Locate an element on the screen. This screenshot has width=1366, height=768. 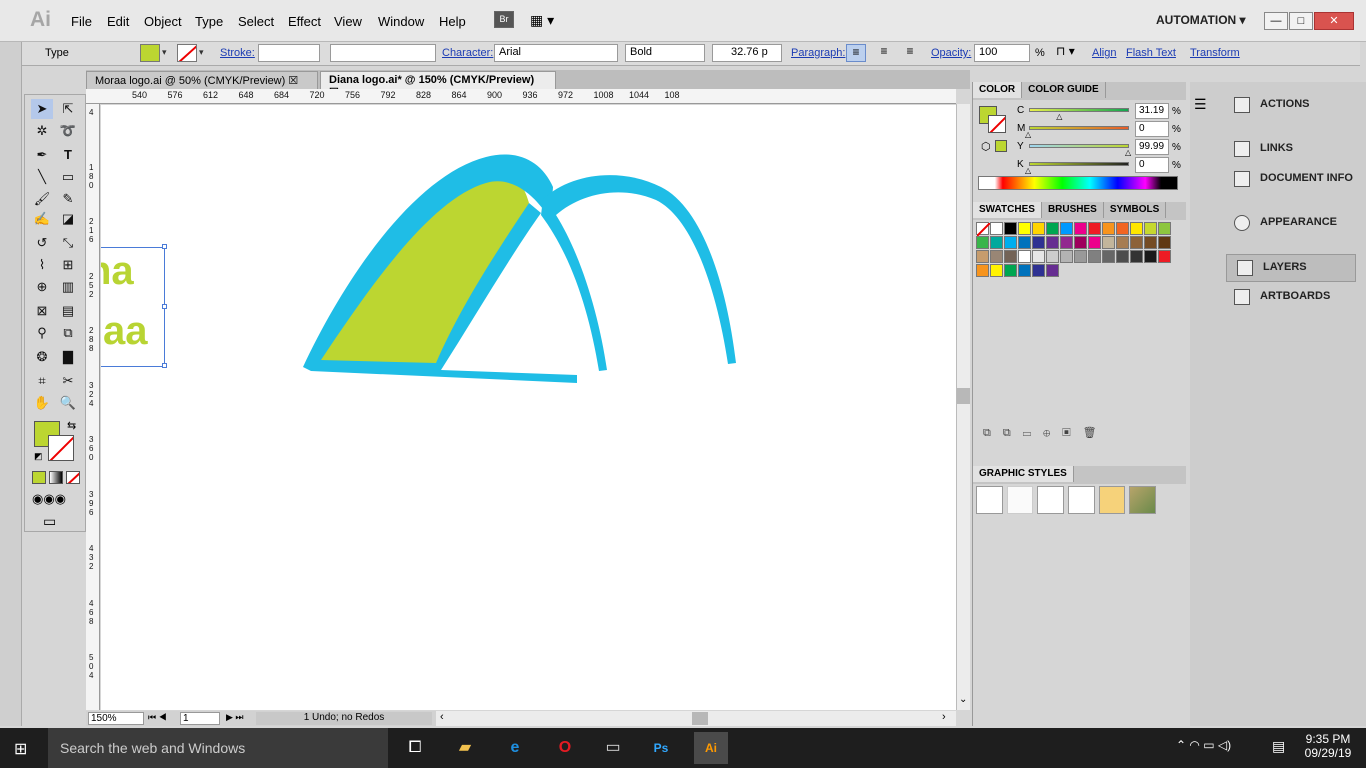
selection-handle is located at coordinates (164, 246).